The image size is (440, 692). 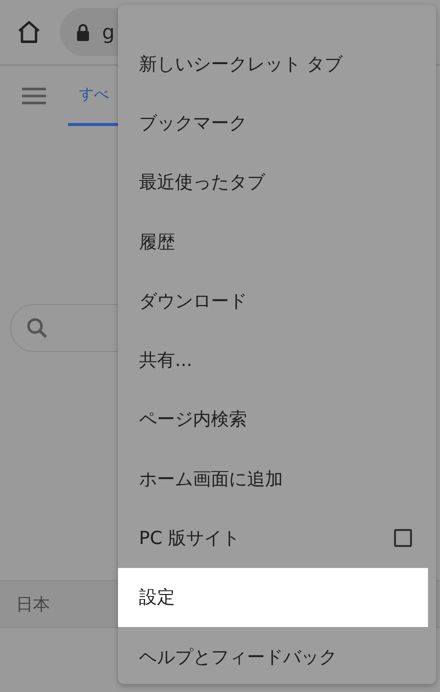 What do you see at coordinates (277, 242) in the screenshot?
I see `menu-item: 履歴` at bounding box center [277, 242].